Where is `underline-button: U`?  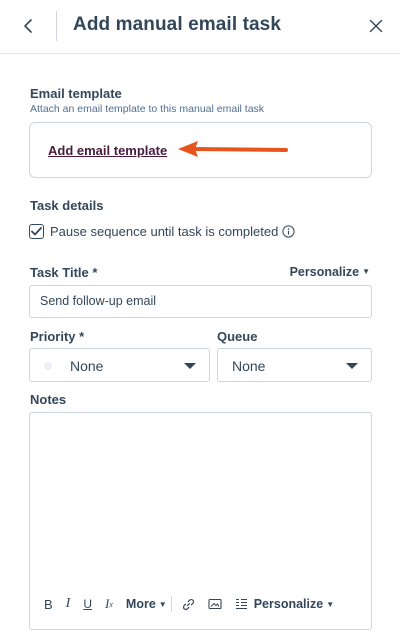 underline-button: U is located at coordinates (87, 604).